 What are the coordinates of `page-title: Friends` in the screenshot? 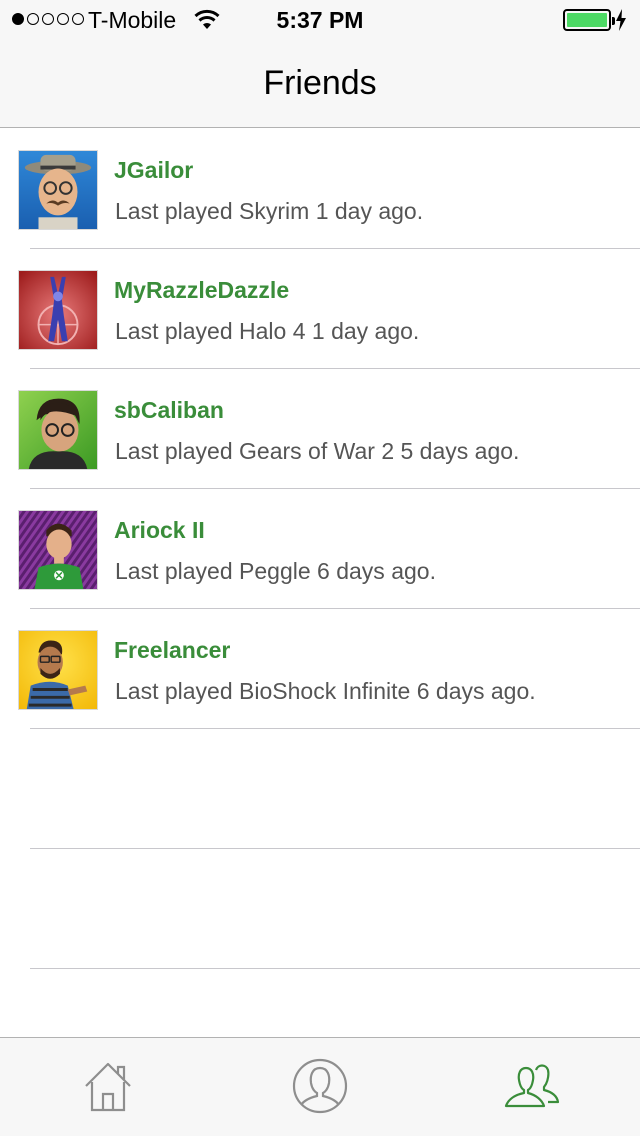 It's located at (320, 83).